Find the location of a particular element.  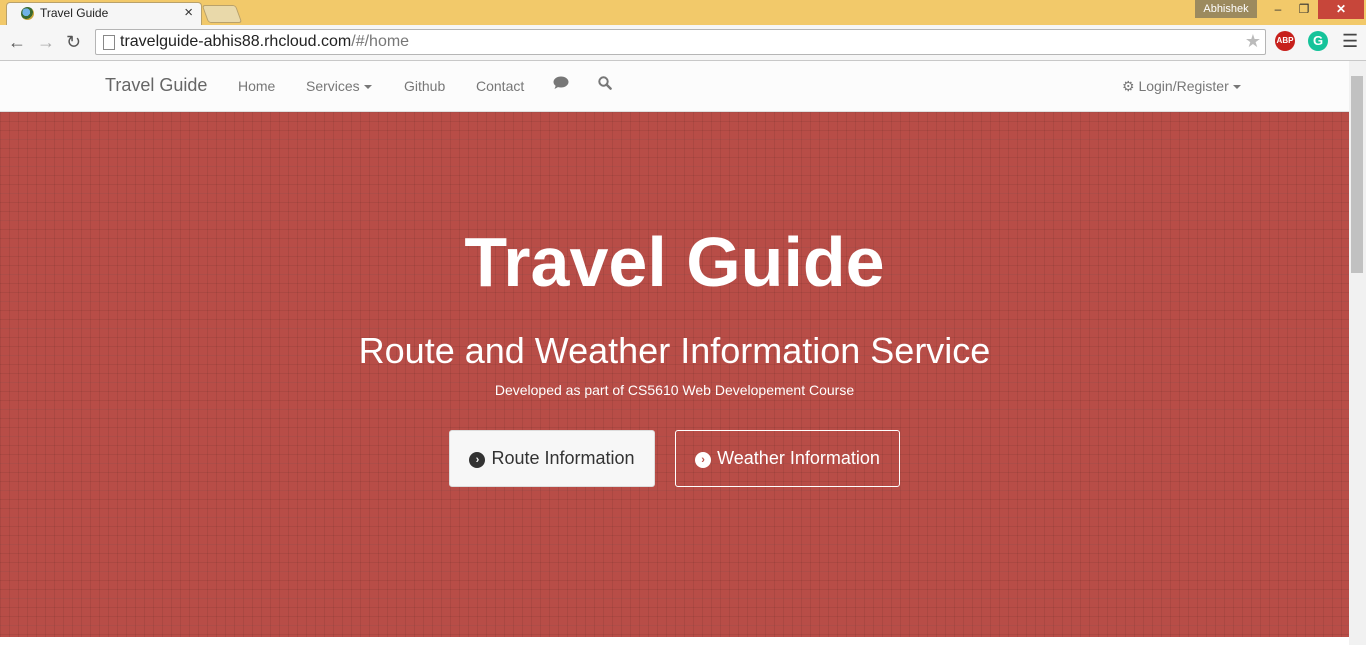

route-information-button: › Route Information is located at coordinates (552, 458).